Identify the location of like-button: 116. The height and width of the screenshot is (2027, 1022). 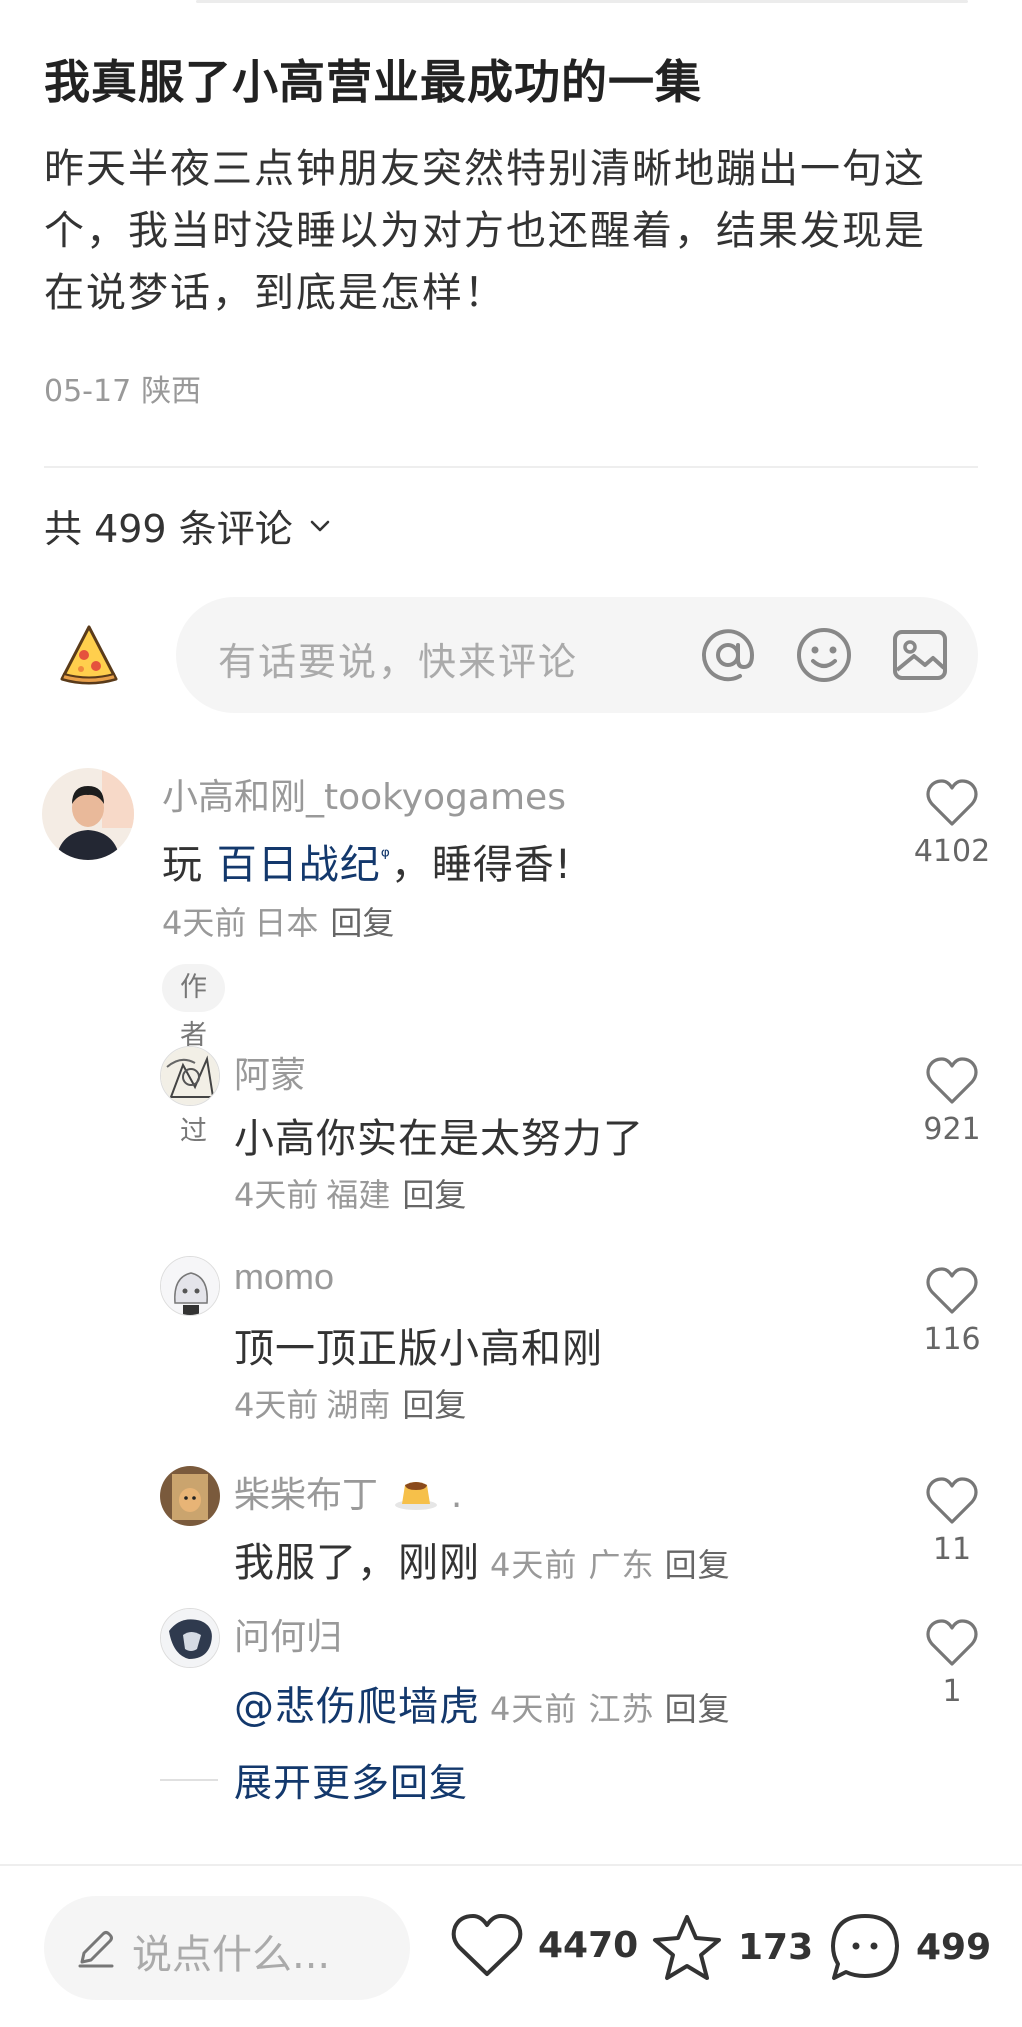
(952, 1311).